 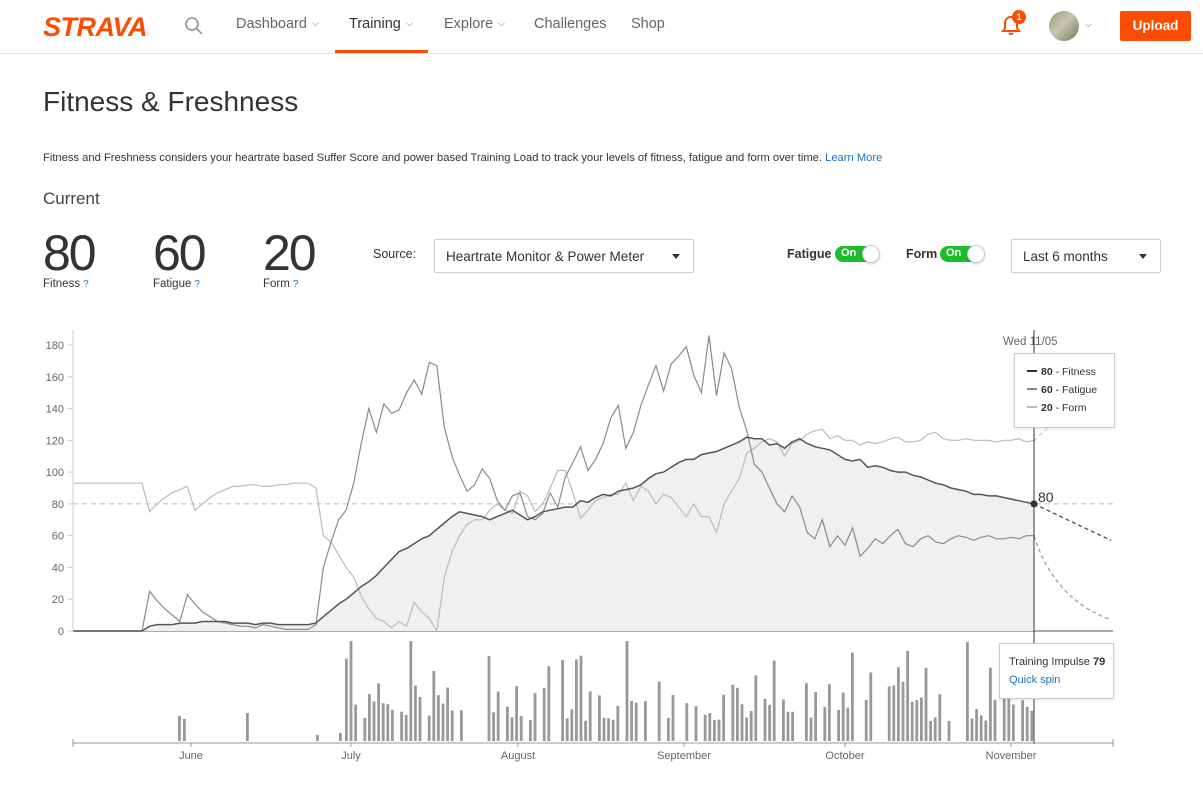 What do you see at coordinates (469, 24) in the screenshot?
I see `nav-explore-label: Explore` at bounding box center [469, 24].